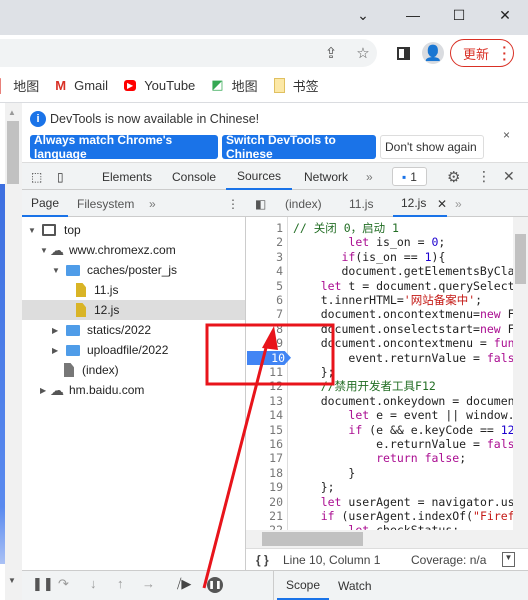 Image resolution: width=528 pixels, height=600 pixels. I want to click on line-number: 20, so click(276, 502).